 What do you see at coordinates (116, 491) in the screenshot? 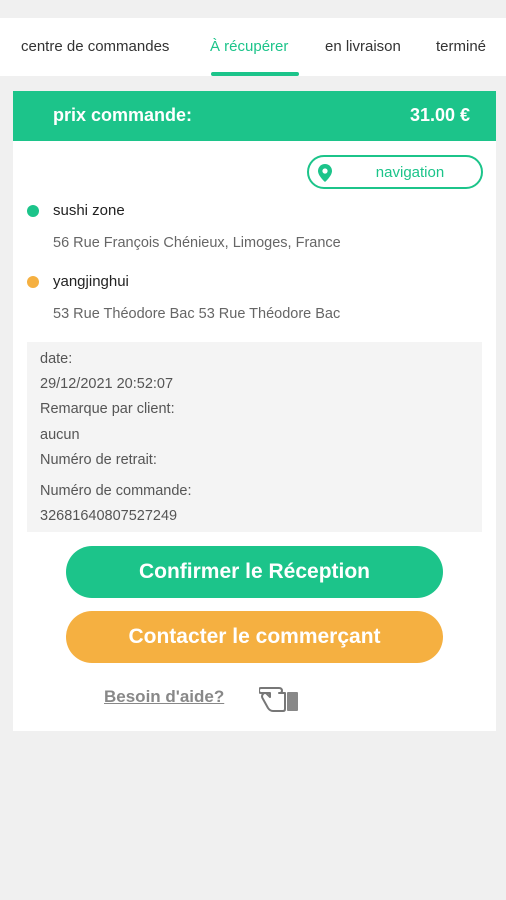
I see `order-number-label: Numéro de commande:` at bounding box center [116, 491].